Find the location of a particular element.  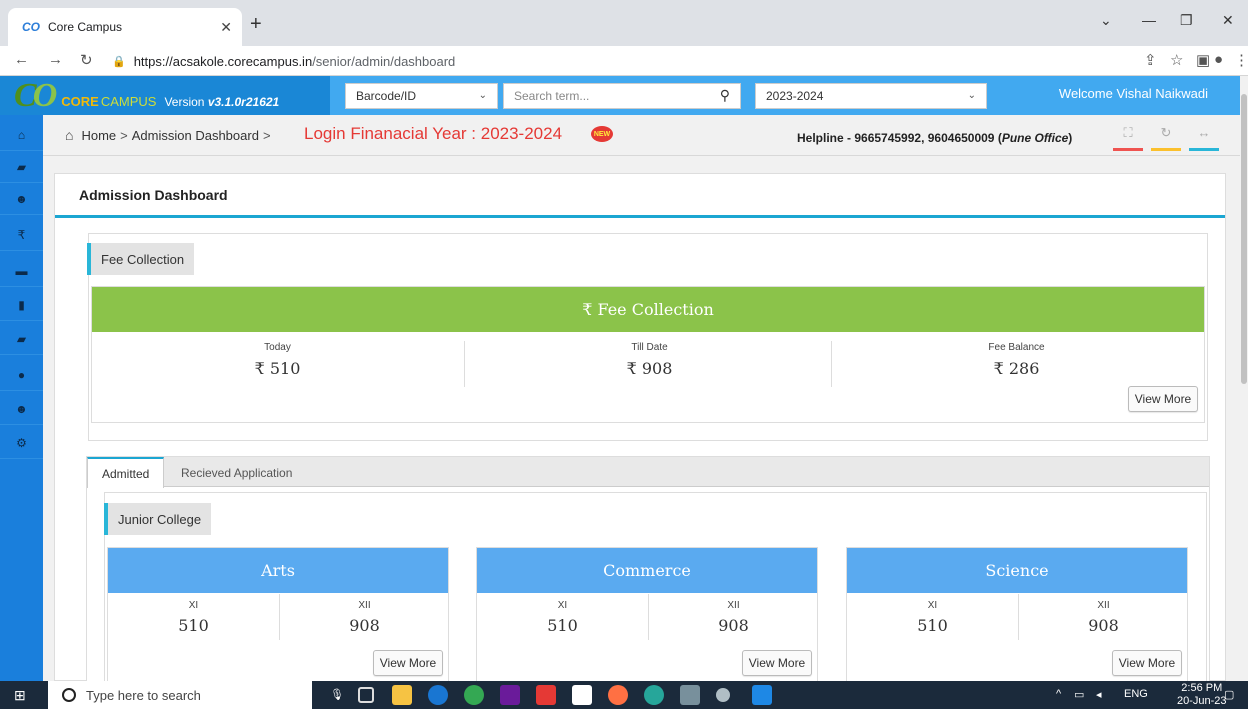

version-text: Version v3.1.0r21621 is located at coordinates (222, 101).